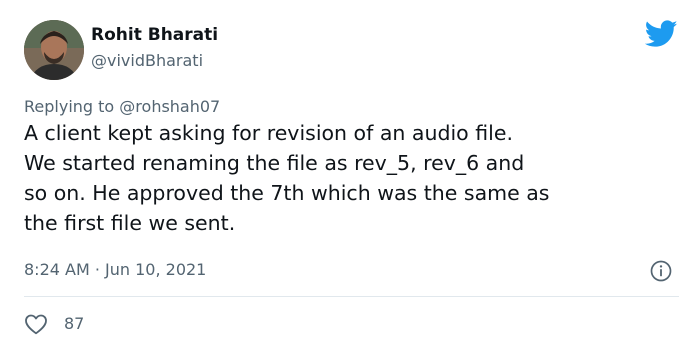 The height and width of the screenshot is (350, 700). What do you see at coordinates (74, 323) in the screenshot?
I see `like-count: 87` at bounding box center [74, 323].